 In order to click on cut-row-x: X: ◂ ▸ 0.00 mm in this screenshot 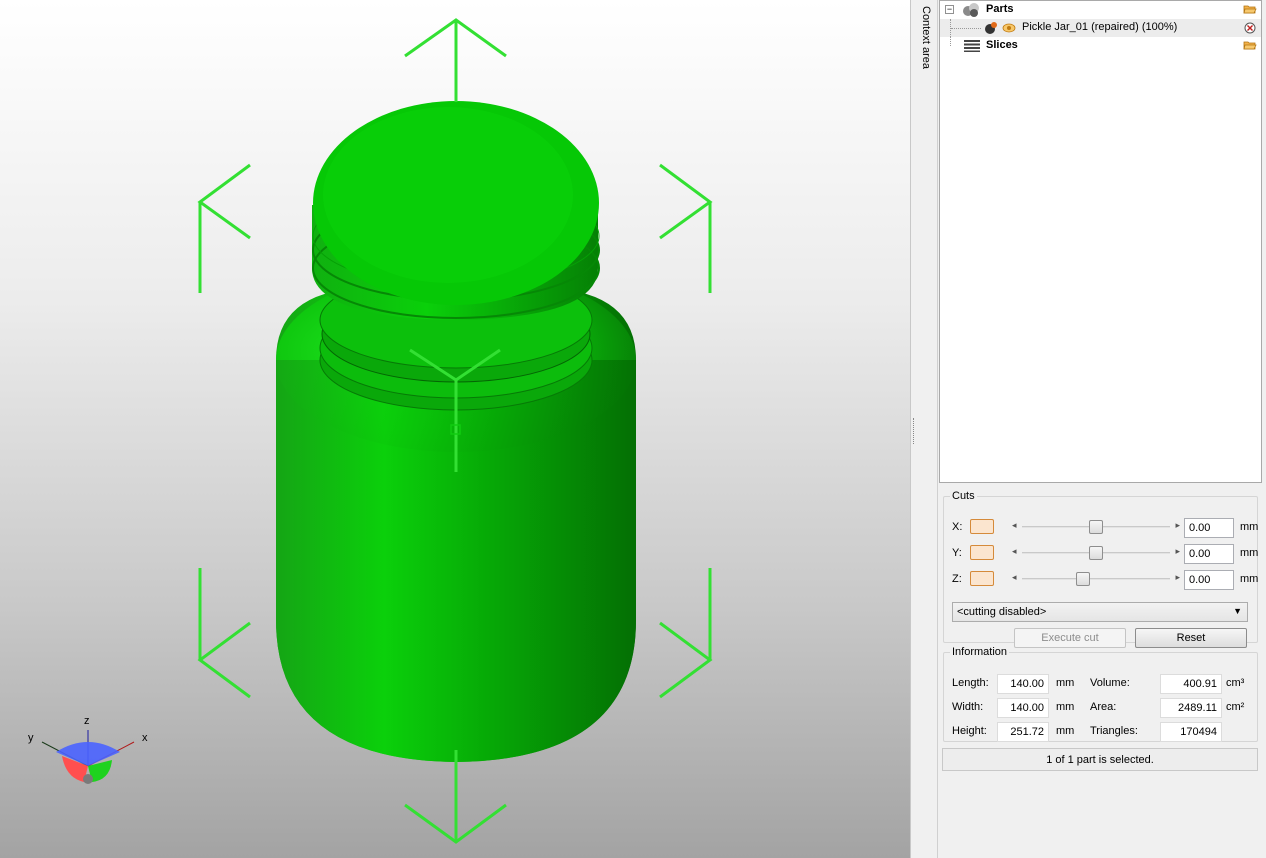, I will do `click(1105, 528)`.